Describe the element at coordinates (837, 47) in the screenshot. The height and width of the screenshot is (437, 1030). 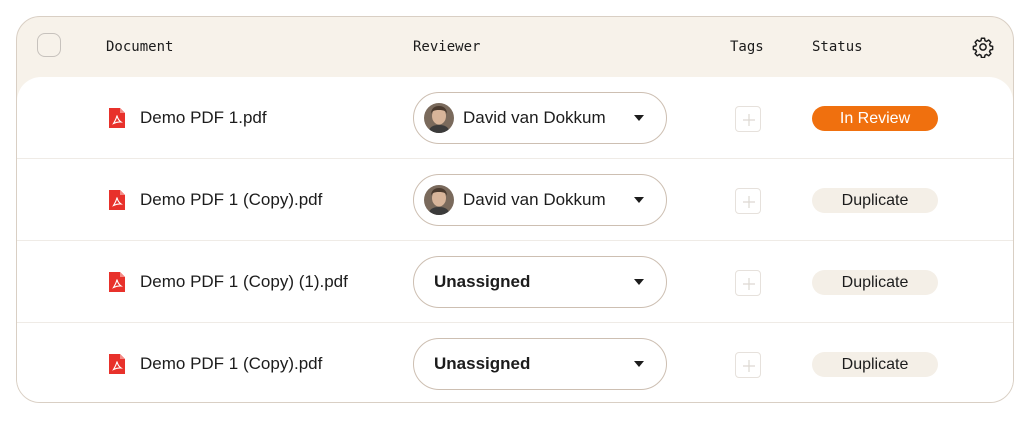
I see `status-column-header: Status` at that location.